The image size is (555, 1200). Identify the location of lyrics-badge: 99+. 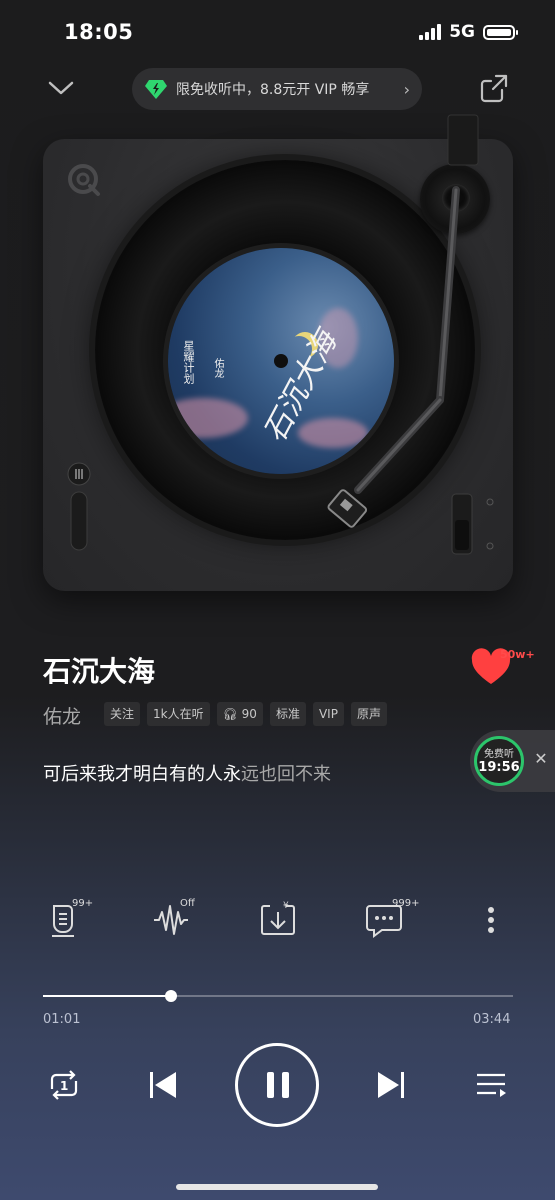
(83, 903).